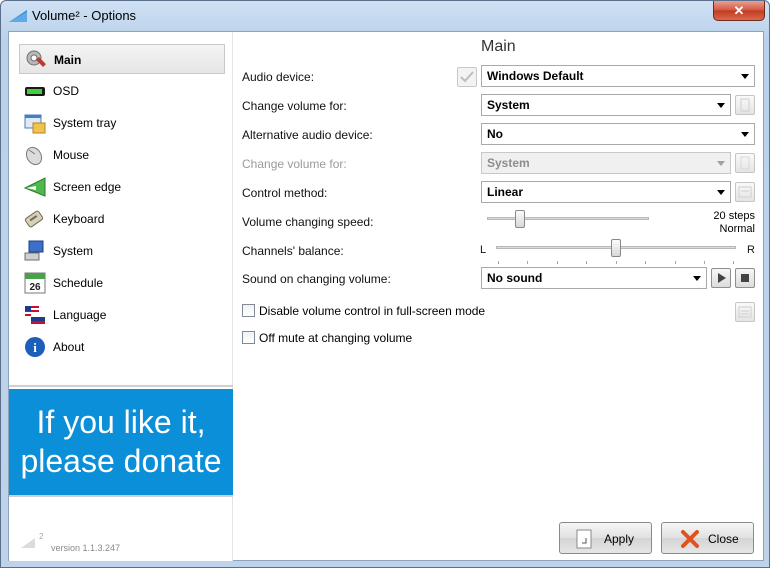 This screenshot has height=568, width=770. I want to click on sidebar-item-label: Schedule, so click(78, 283).